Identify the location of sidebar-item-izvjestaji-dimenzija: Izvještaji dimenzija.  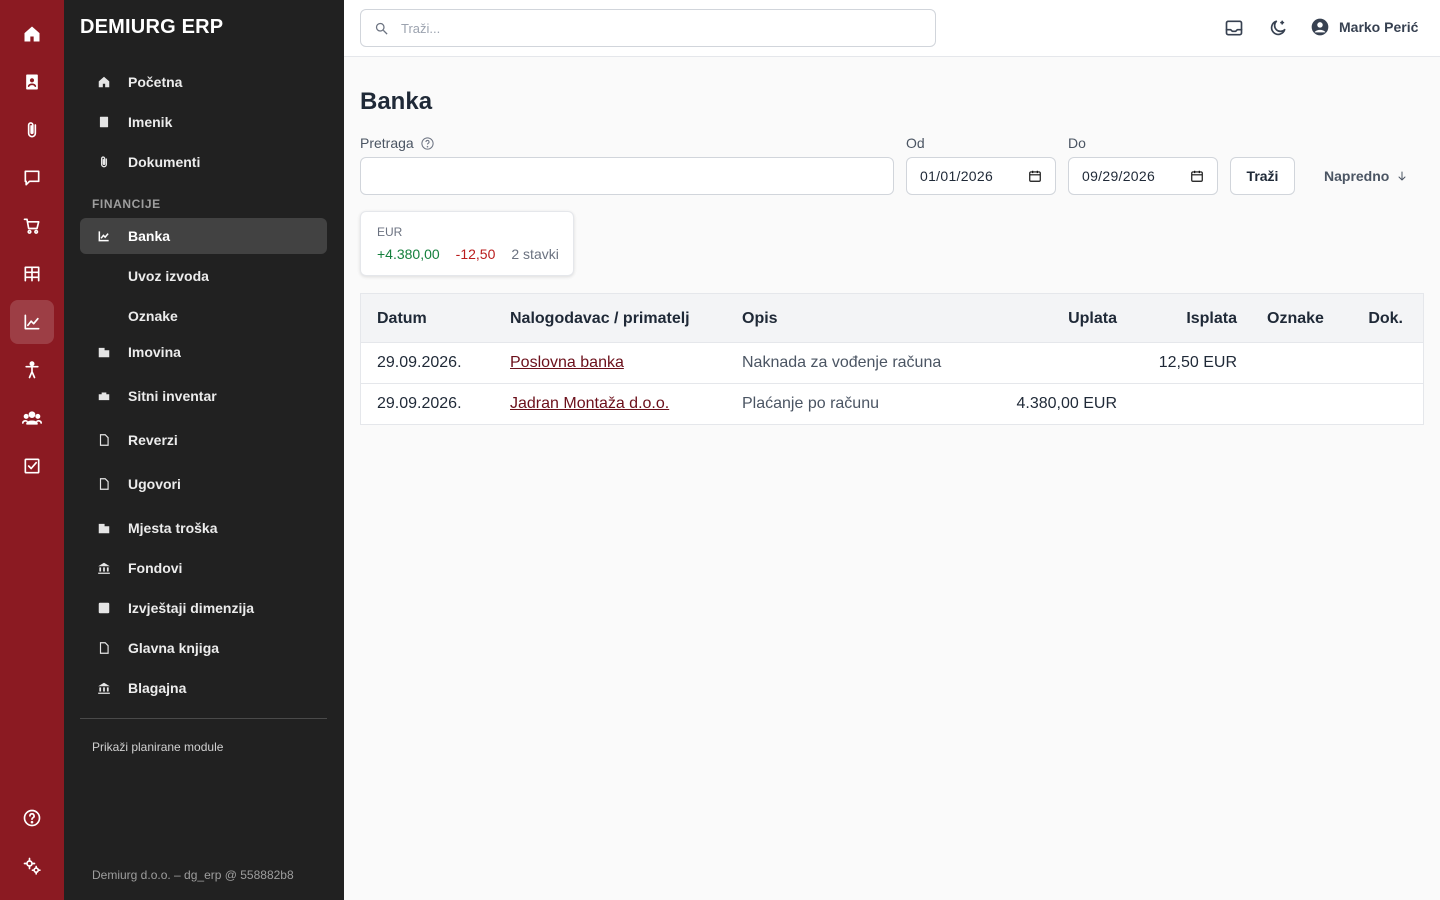
(203, 608).